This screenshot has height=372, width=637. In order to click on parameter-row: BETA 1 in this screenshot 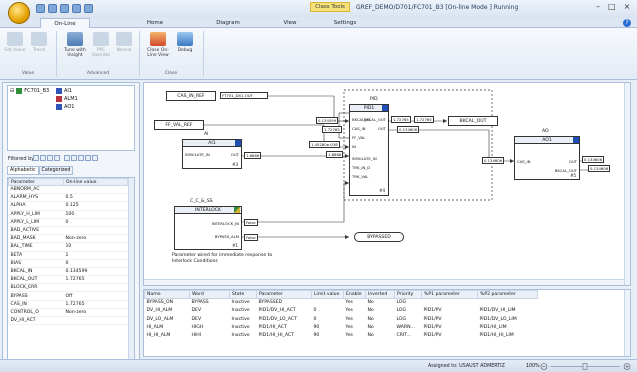, I will do `click(68, 255)`.